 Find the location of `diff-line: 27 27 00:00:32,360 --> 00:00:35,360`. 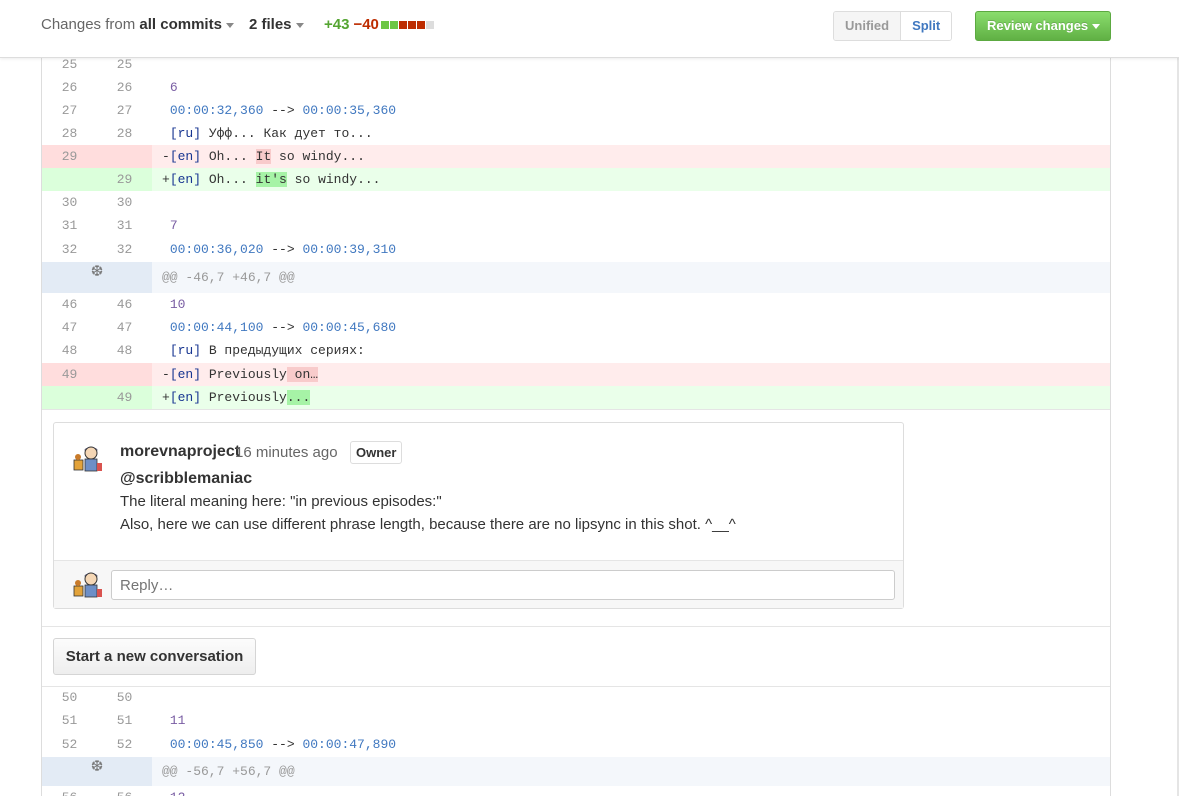

diff-line: 27 27 00:00:32,360 --> 00:00:35,360 is located at coordinates (576, 110).